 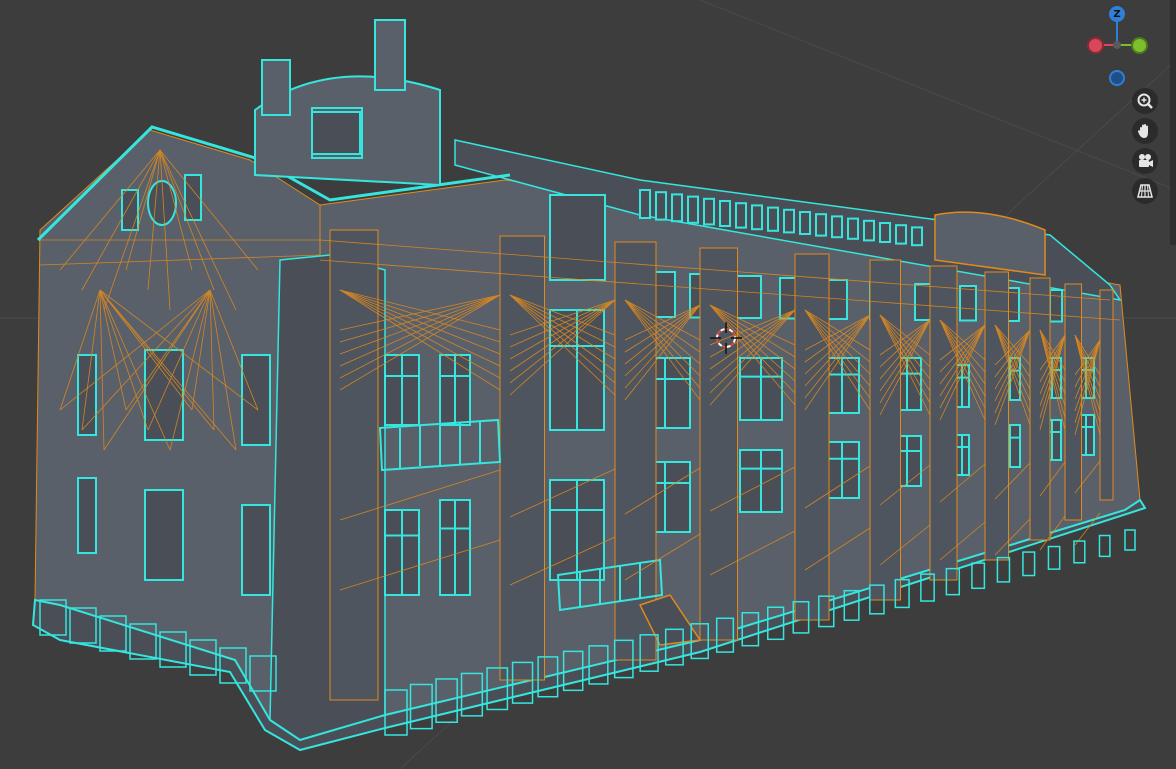 I want to click on gizmo-y-axis, so click(x=1139, y=45).